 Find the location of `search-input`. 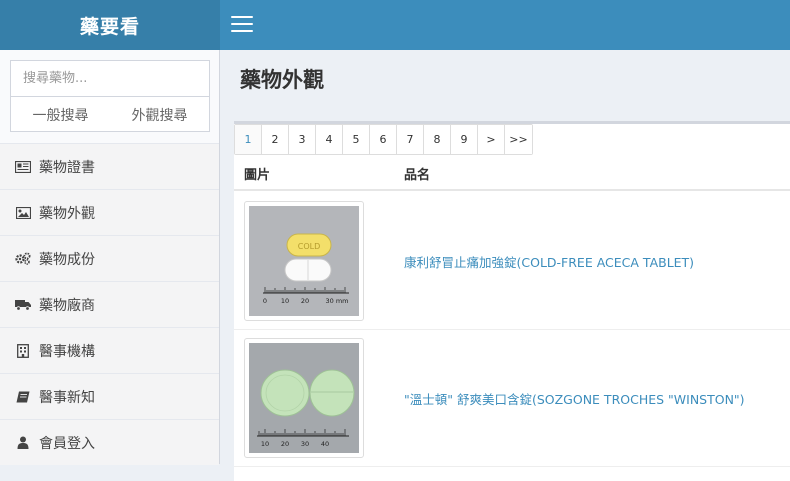

search-input is located at coordinates (110, 79).